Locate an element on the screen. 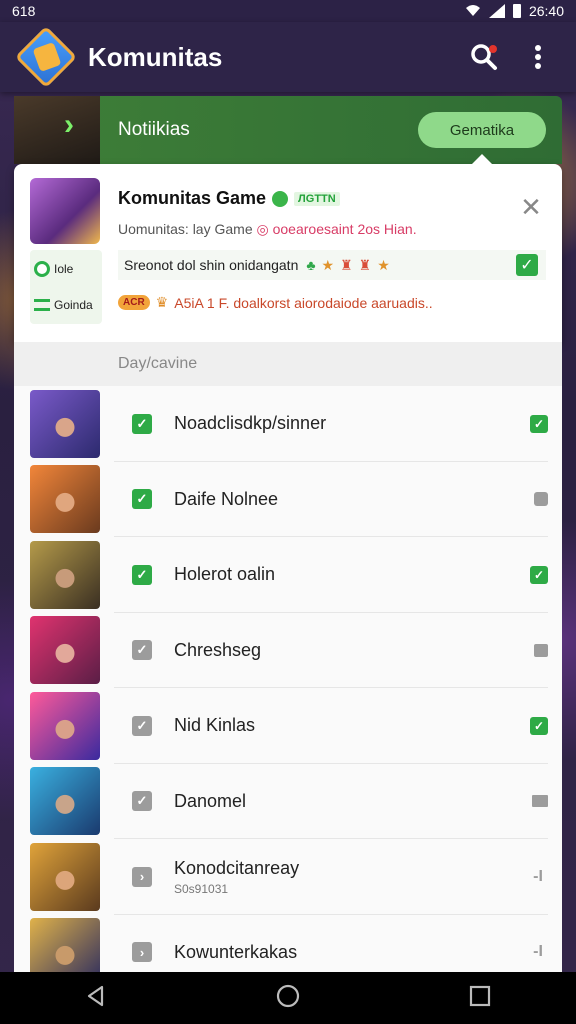  home-button is located at coordinates (288, 998).